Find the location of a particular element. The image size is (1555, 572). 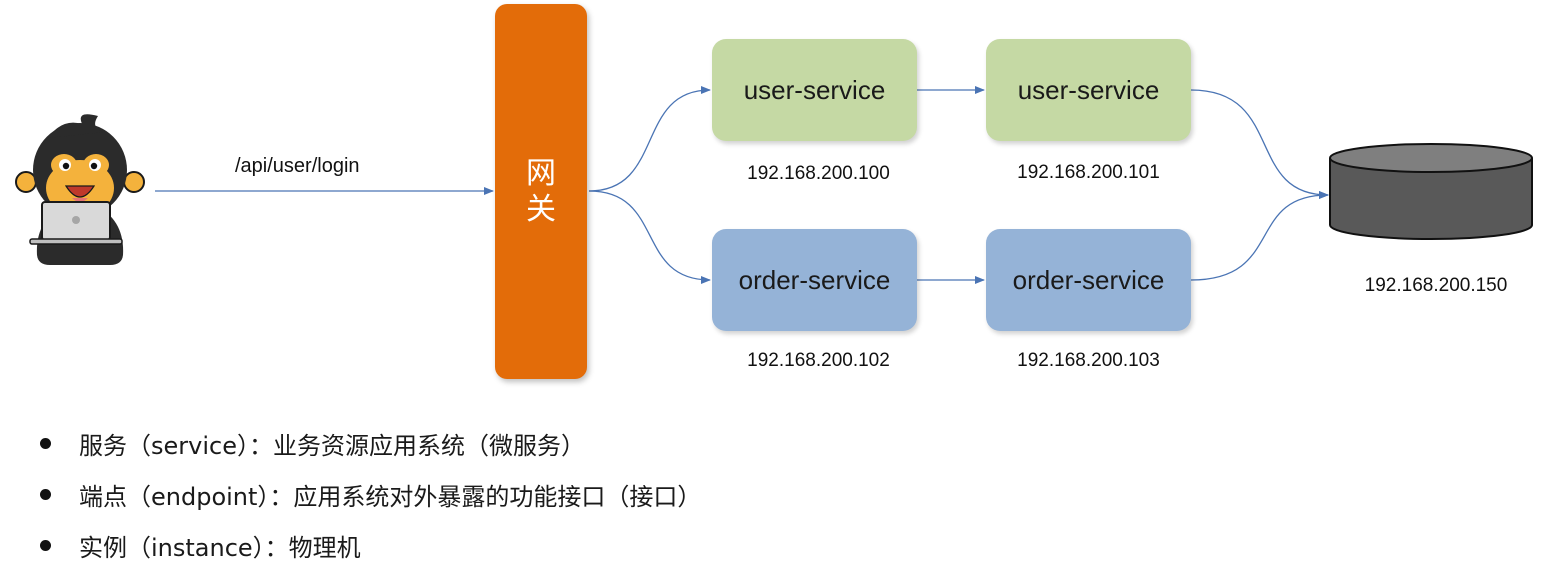

definition-service: 服务（service）：业务资源应用系统（微服务） is located at coordinates (370, 443).